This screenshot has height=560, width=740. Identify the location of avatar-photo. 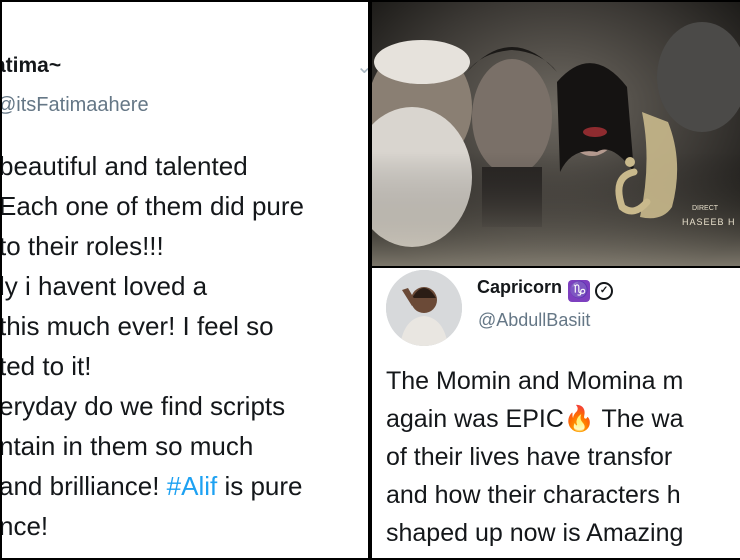
(424, 308).